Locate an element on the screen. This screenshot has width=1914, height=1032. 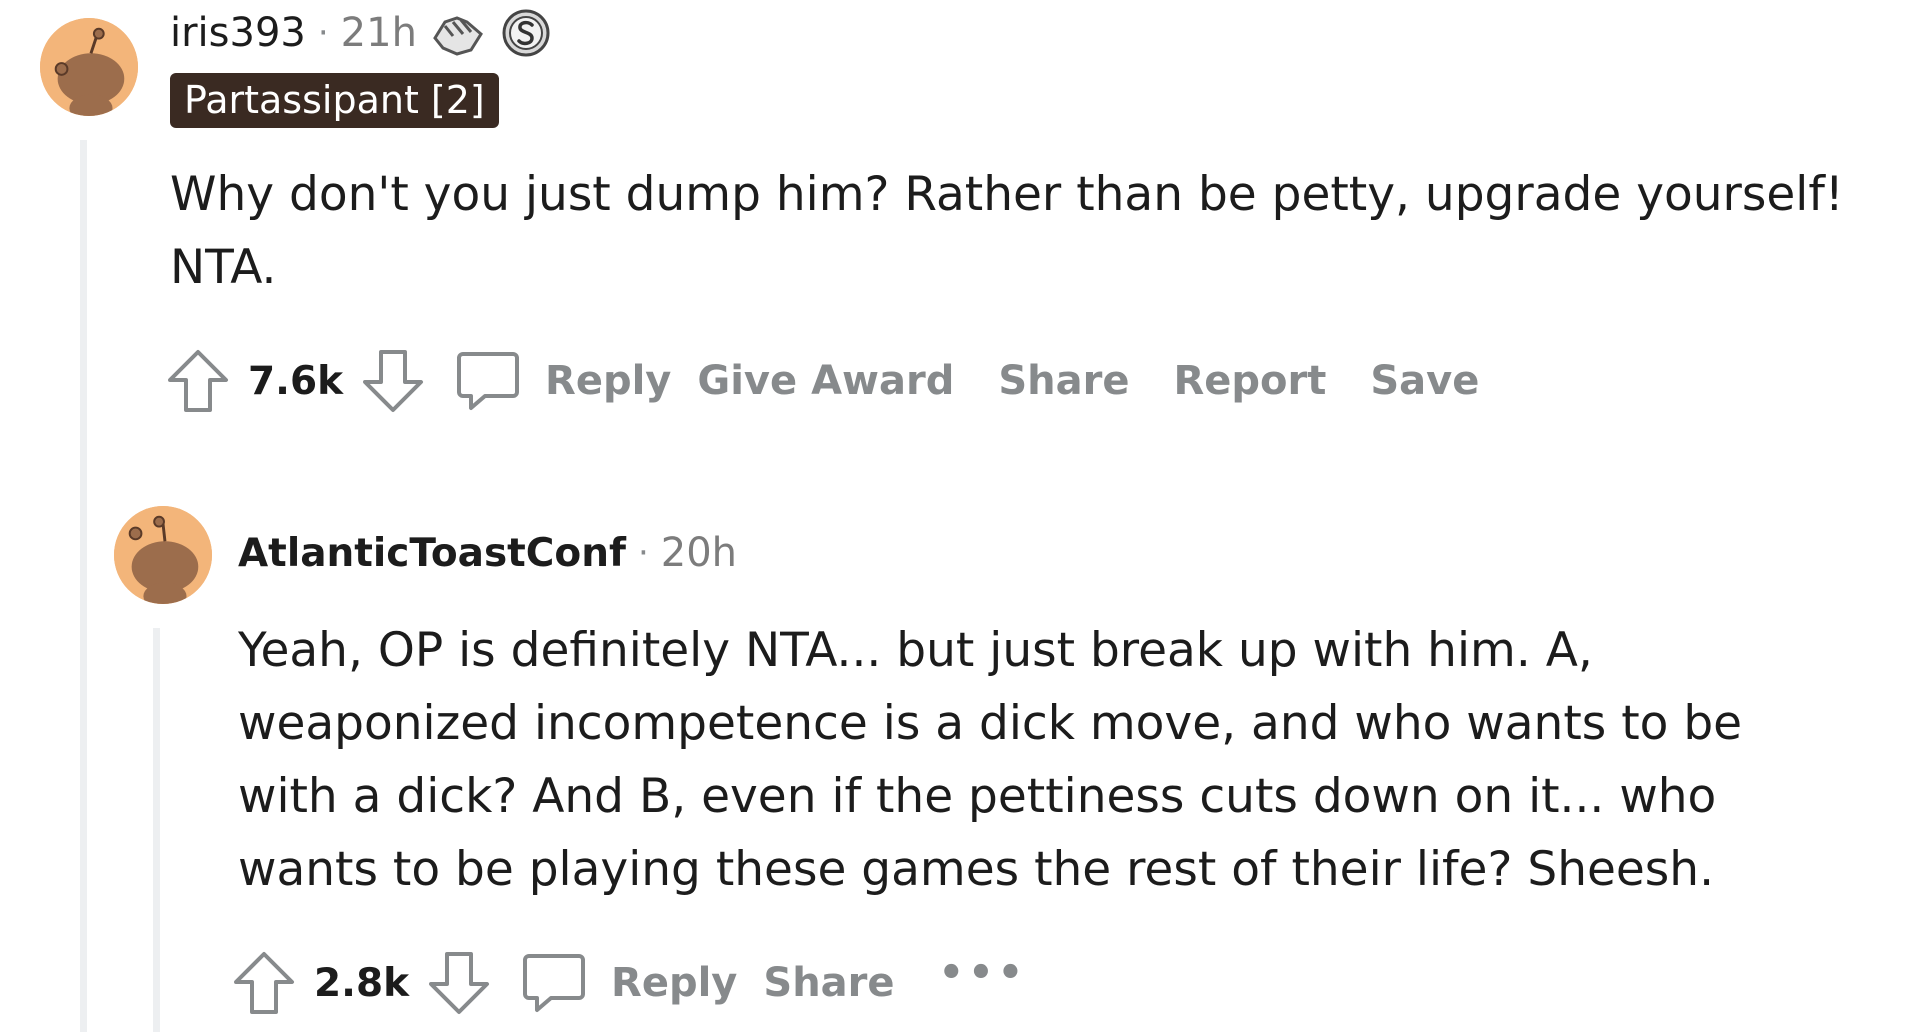
more-options-button: ••• is located at coordinates (983, 973).